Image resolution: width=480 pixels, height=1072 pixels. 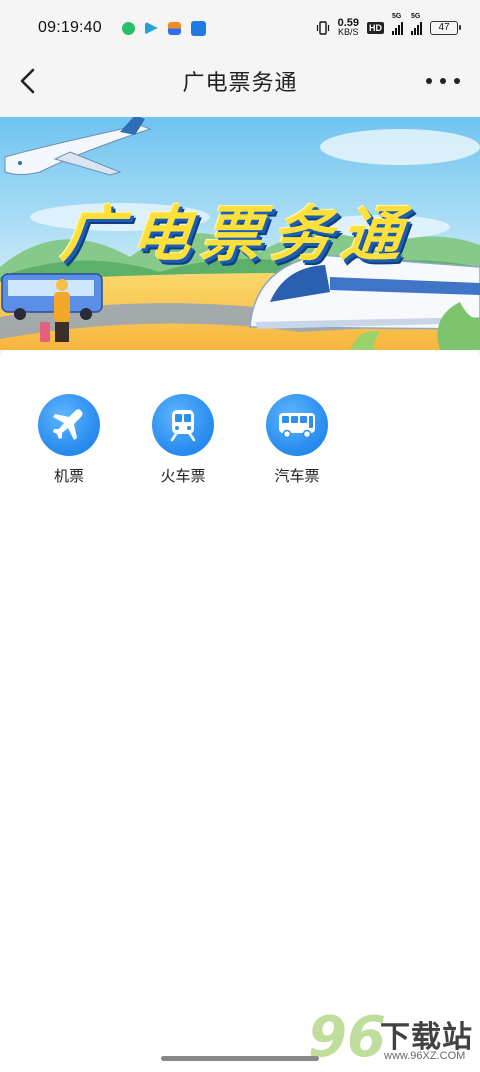 What do you see at coordinates (348, 32) in the screenshot?
I see `network-speed-unit: KB/S` at bounding box center [348, 32].